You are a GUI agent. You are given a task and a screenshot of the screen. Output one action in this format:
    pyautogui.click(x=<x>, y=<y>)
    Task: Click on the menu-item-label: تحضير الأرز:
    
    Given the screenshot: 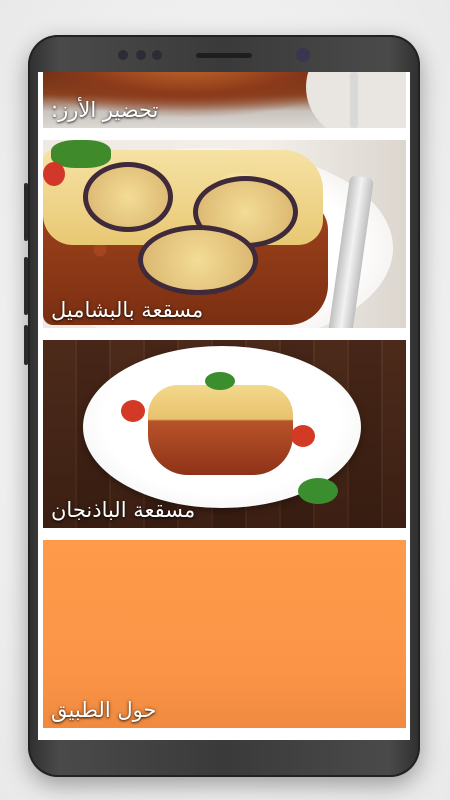 What is the action you would take?
    pyautogui.click(x=105, y=110)
    